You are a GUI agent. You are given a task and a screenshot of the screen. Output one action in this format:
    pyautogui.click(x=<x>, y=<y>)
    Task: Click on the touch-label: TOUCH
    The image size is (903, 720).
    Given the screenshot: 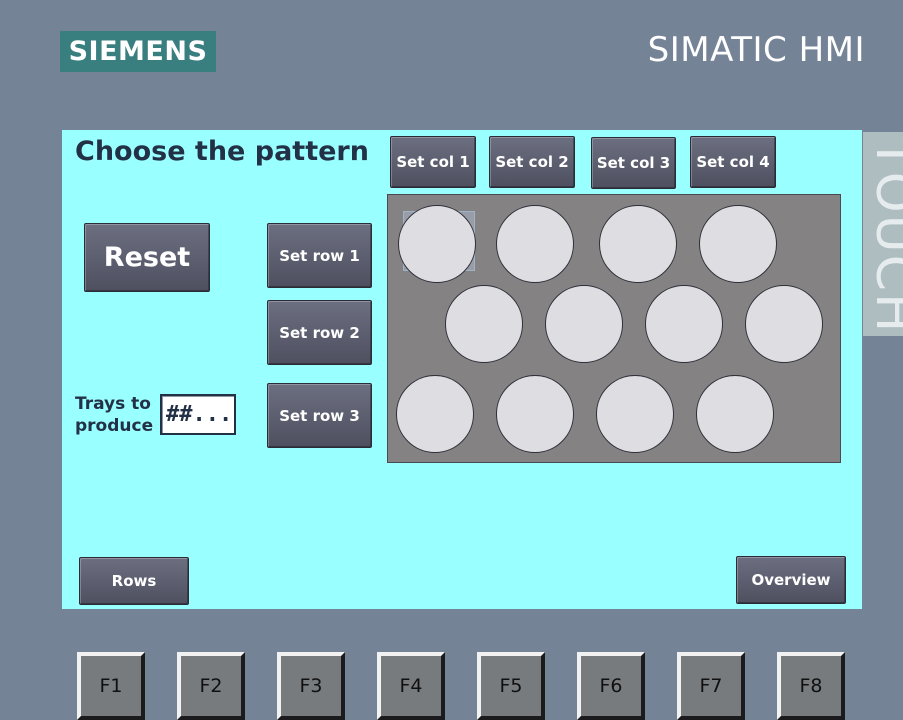 What is the action you would take?
    pyautogui.click(x=883, y=236)
    